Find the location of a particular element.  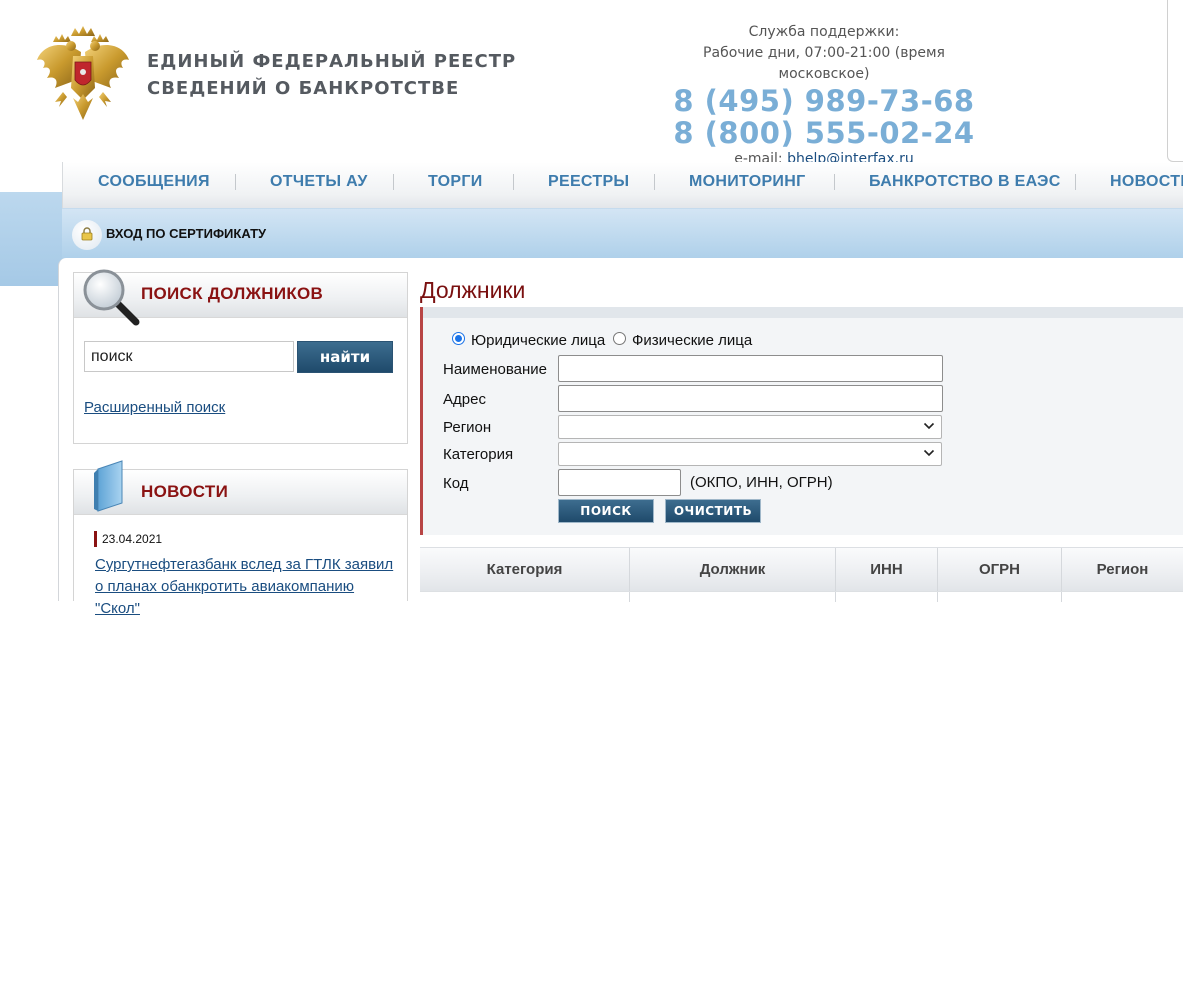

site-title-line2: СВЕДЕНИЙ О БАНКРОТСТВЕ is located at coordinates (303, 88).